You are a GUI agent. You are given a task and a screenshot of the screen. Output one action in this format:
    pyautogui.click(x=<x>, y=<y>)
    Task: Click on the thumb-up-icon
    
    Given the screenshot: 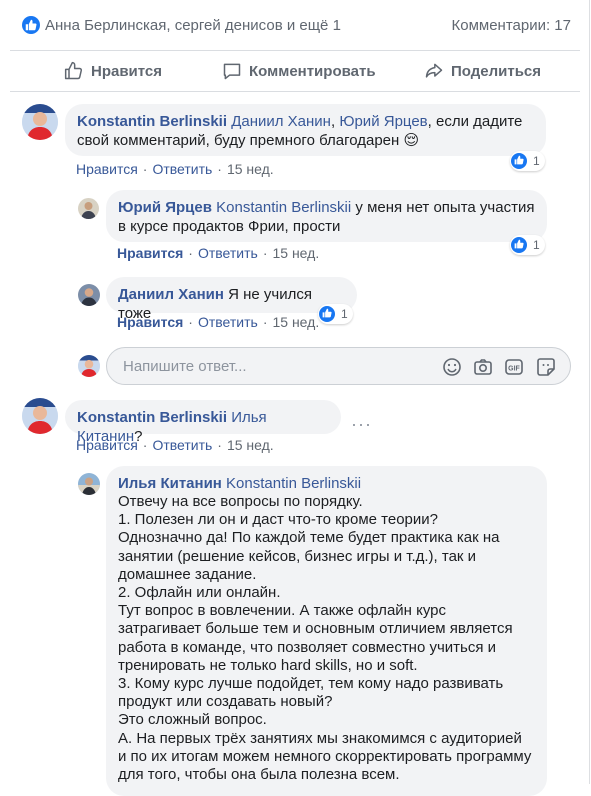 What is the action you would take?
    pyautogui.click(x=73, y=70)
    